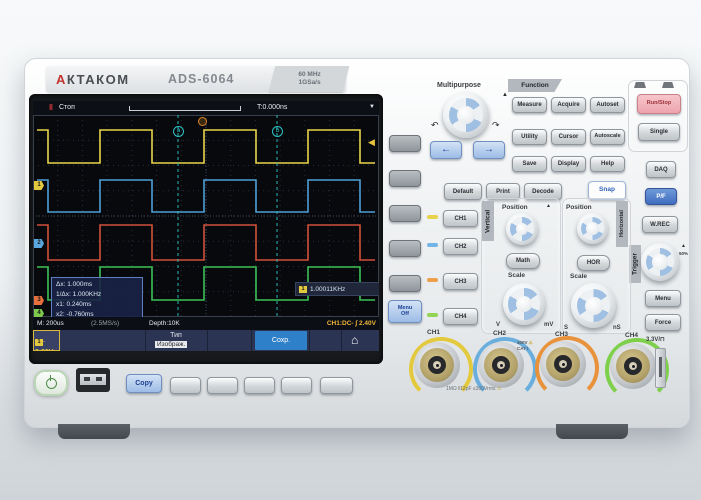 The height and width of the screenshot is (500, 701). Describe the element at coordinates (460, 281) in the screenshot. I see `ch3-button: CH3` at that location.